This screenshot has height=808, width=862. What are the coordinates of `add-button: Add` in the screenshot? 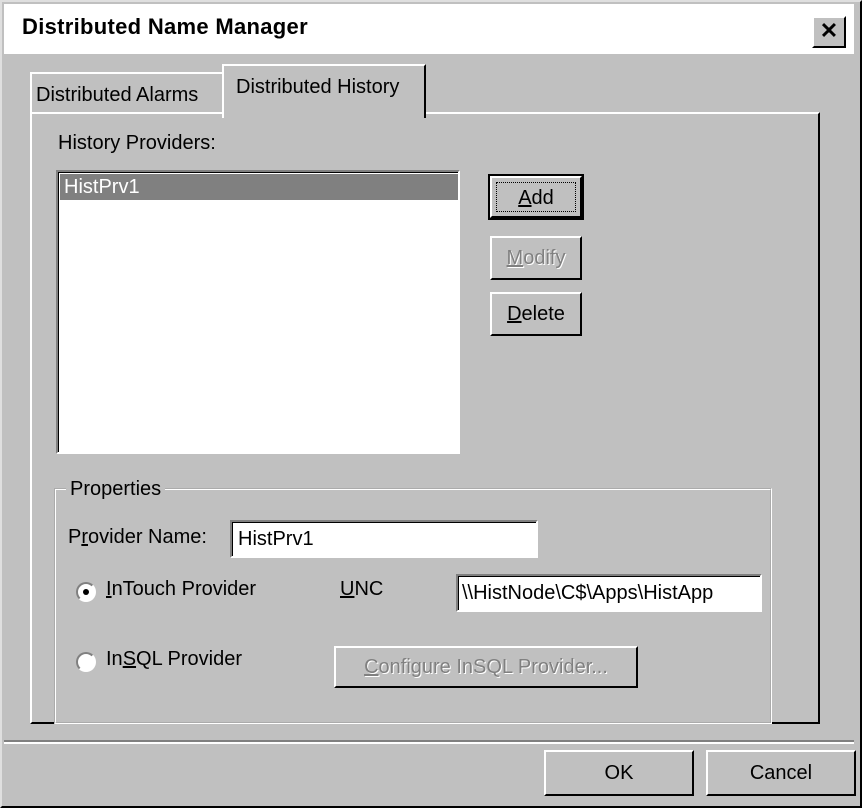 It's located at (536, 197).